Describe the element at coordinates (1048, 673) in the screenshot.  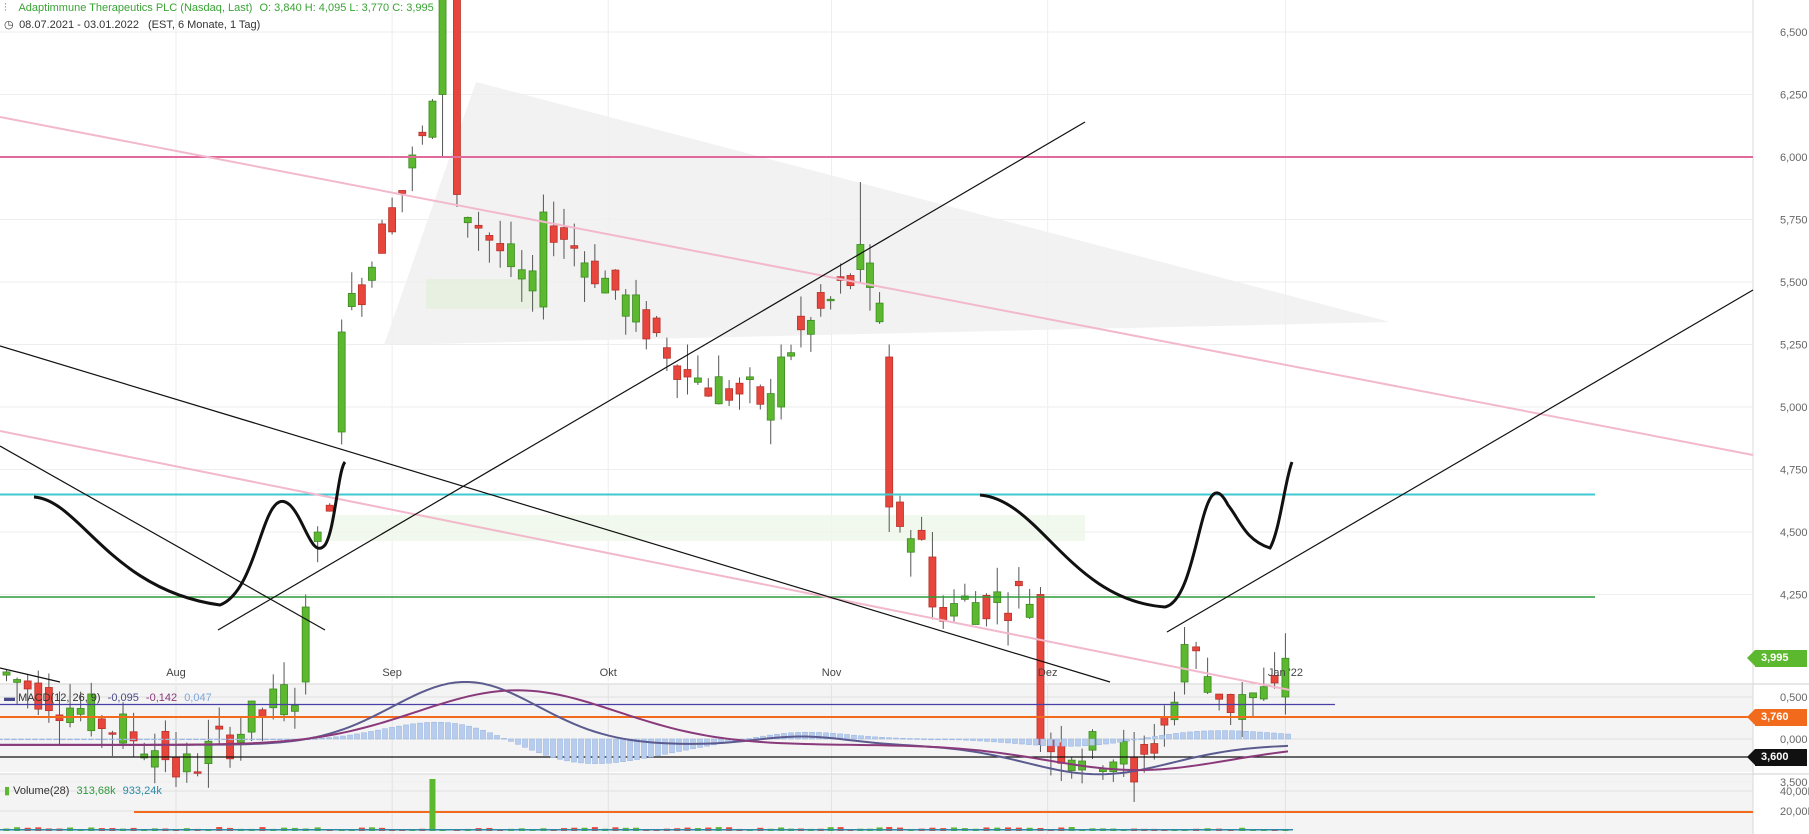
I see `time-axis-label: Dez` at that location.